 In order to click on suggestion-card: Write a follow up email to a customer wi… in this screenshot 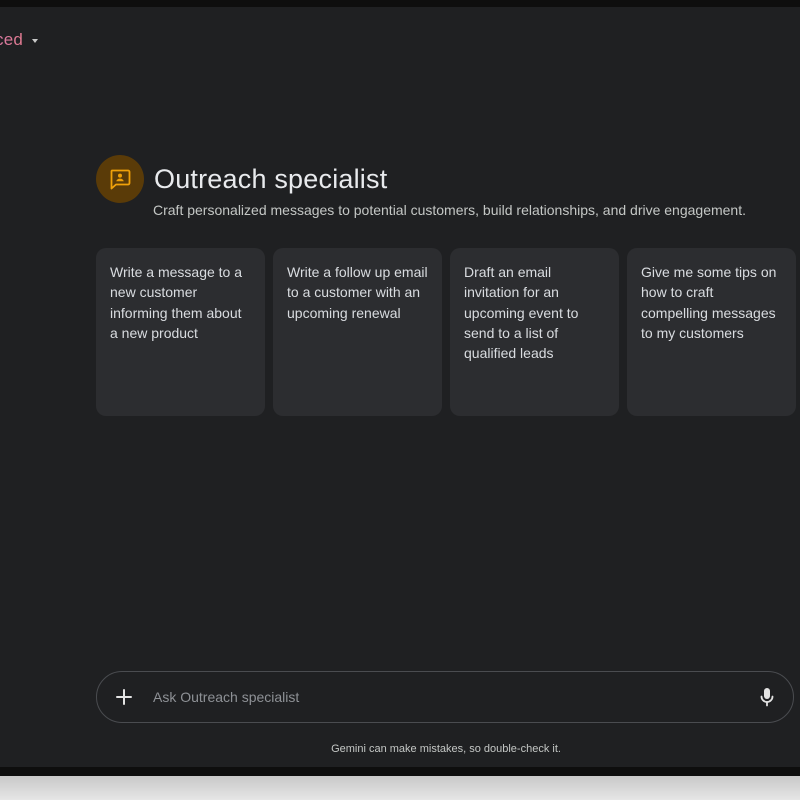, I will do `click(357, 332)`.